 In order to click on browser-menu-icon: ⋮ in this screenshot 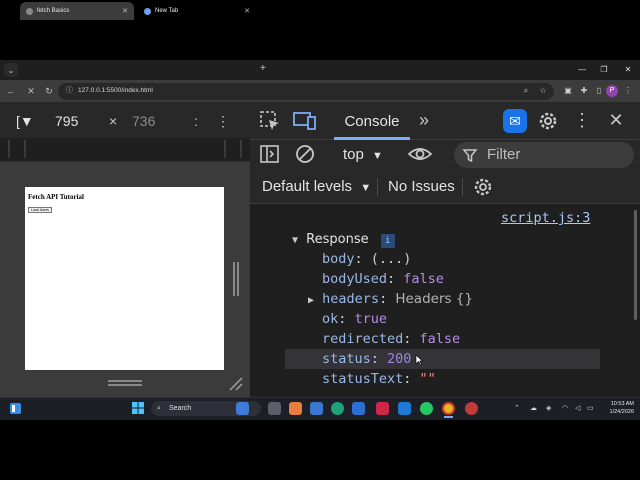, I will do `click(628, 91)`.